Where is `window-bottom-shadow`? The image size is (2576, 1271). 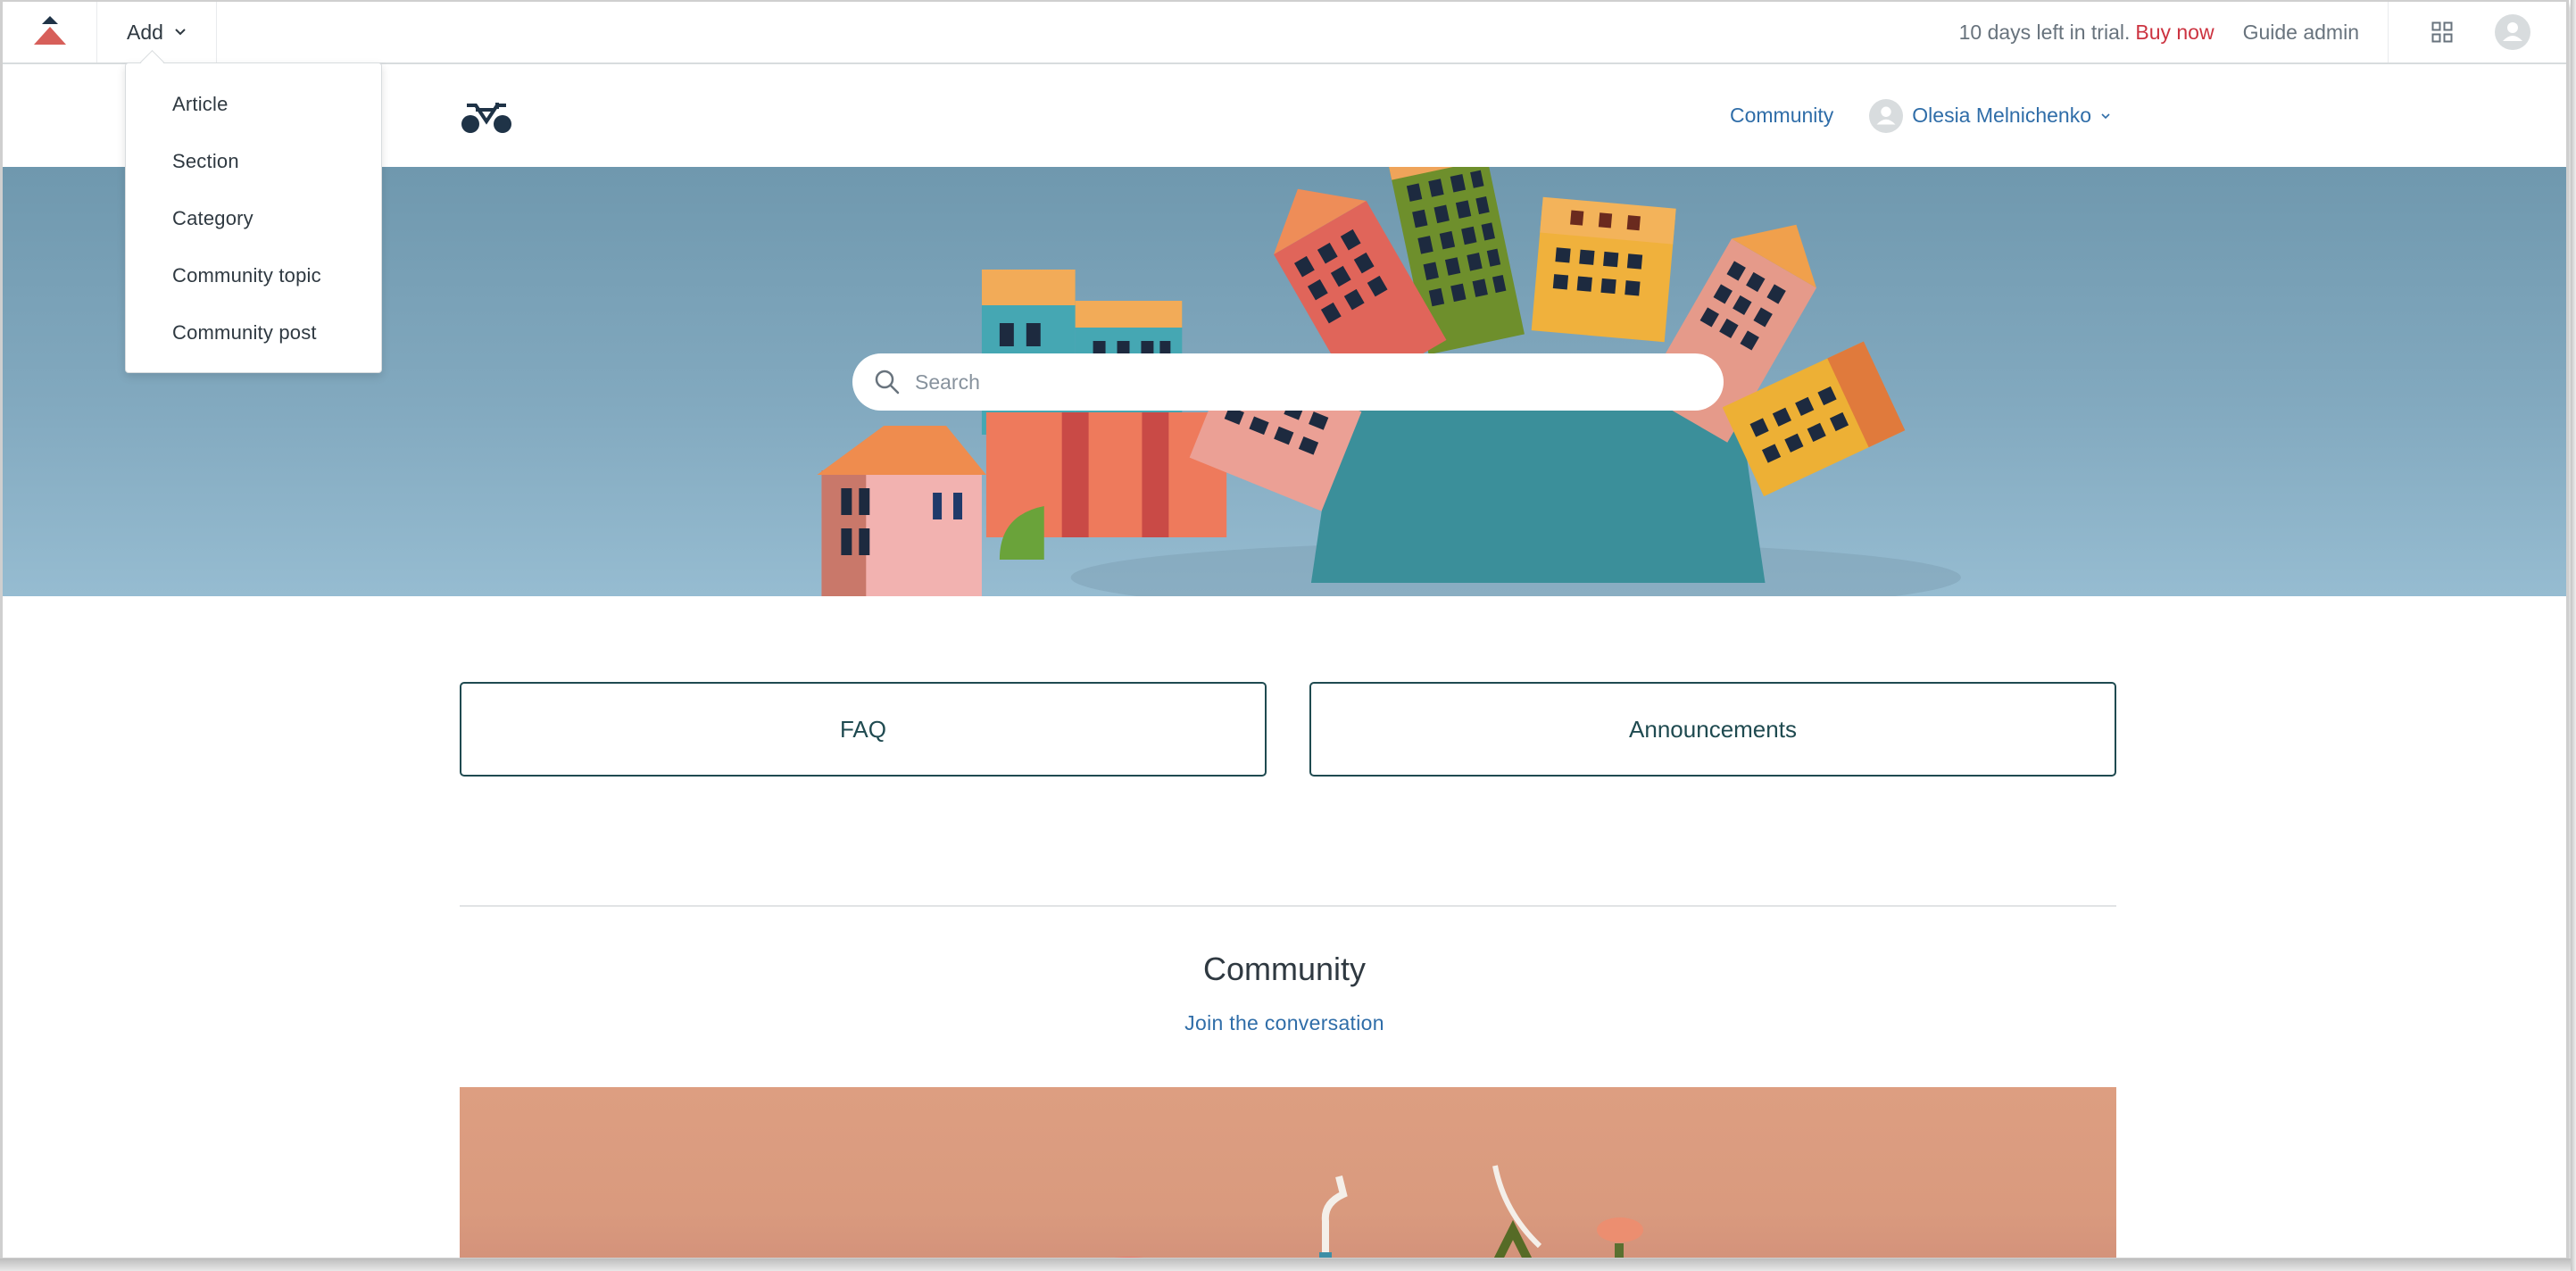
window-bottom-shadow is located at coordinates (1288, 1265).